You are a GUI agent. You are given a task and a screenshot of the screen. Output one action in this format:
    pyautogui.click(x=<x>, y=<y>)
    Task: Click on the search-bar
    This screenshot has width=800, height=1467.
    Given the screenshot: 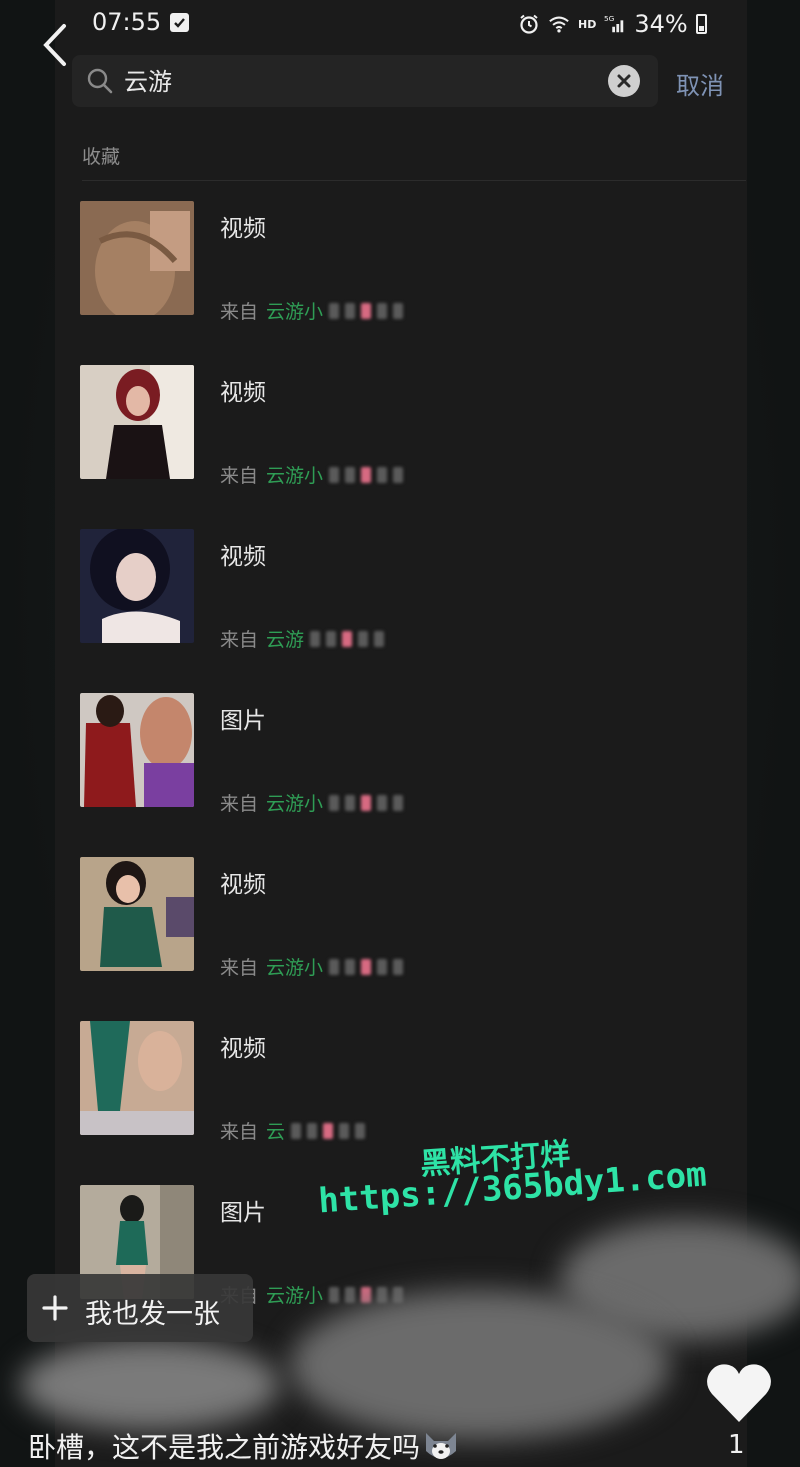 What is the action you would take?
    pyautogui.click(x=365, y=81)
    